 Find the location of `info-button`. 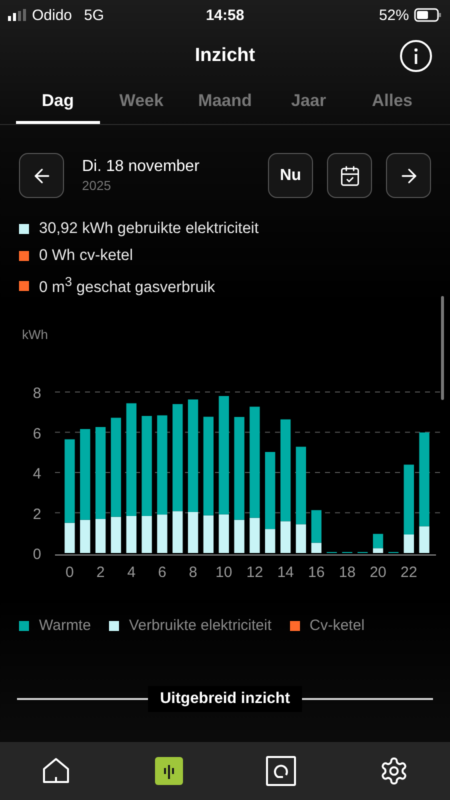

info-button is located at coordinates (416, 56).